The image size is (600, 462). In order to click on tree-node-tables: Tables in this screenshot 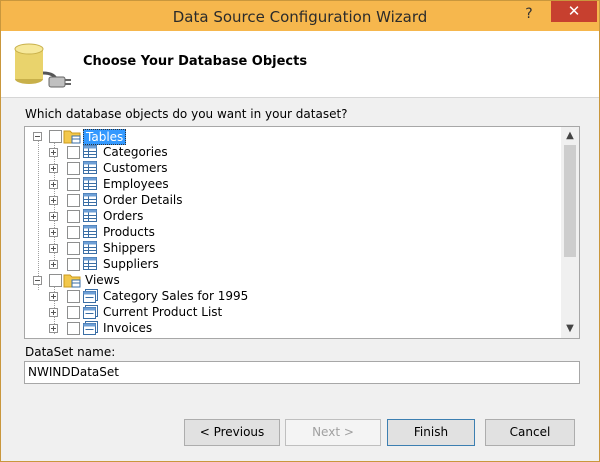, I will do `click(290, 136)`.